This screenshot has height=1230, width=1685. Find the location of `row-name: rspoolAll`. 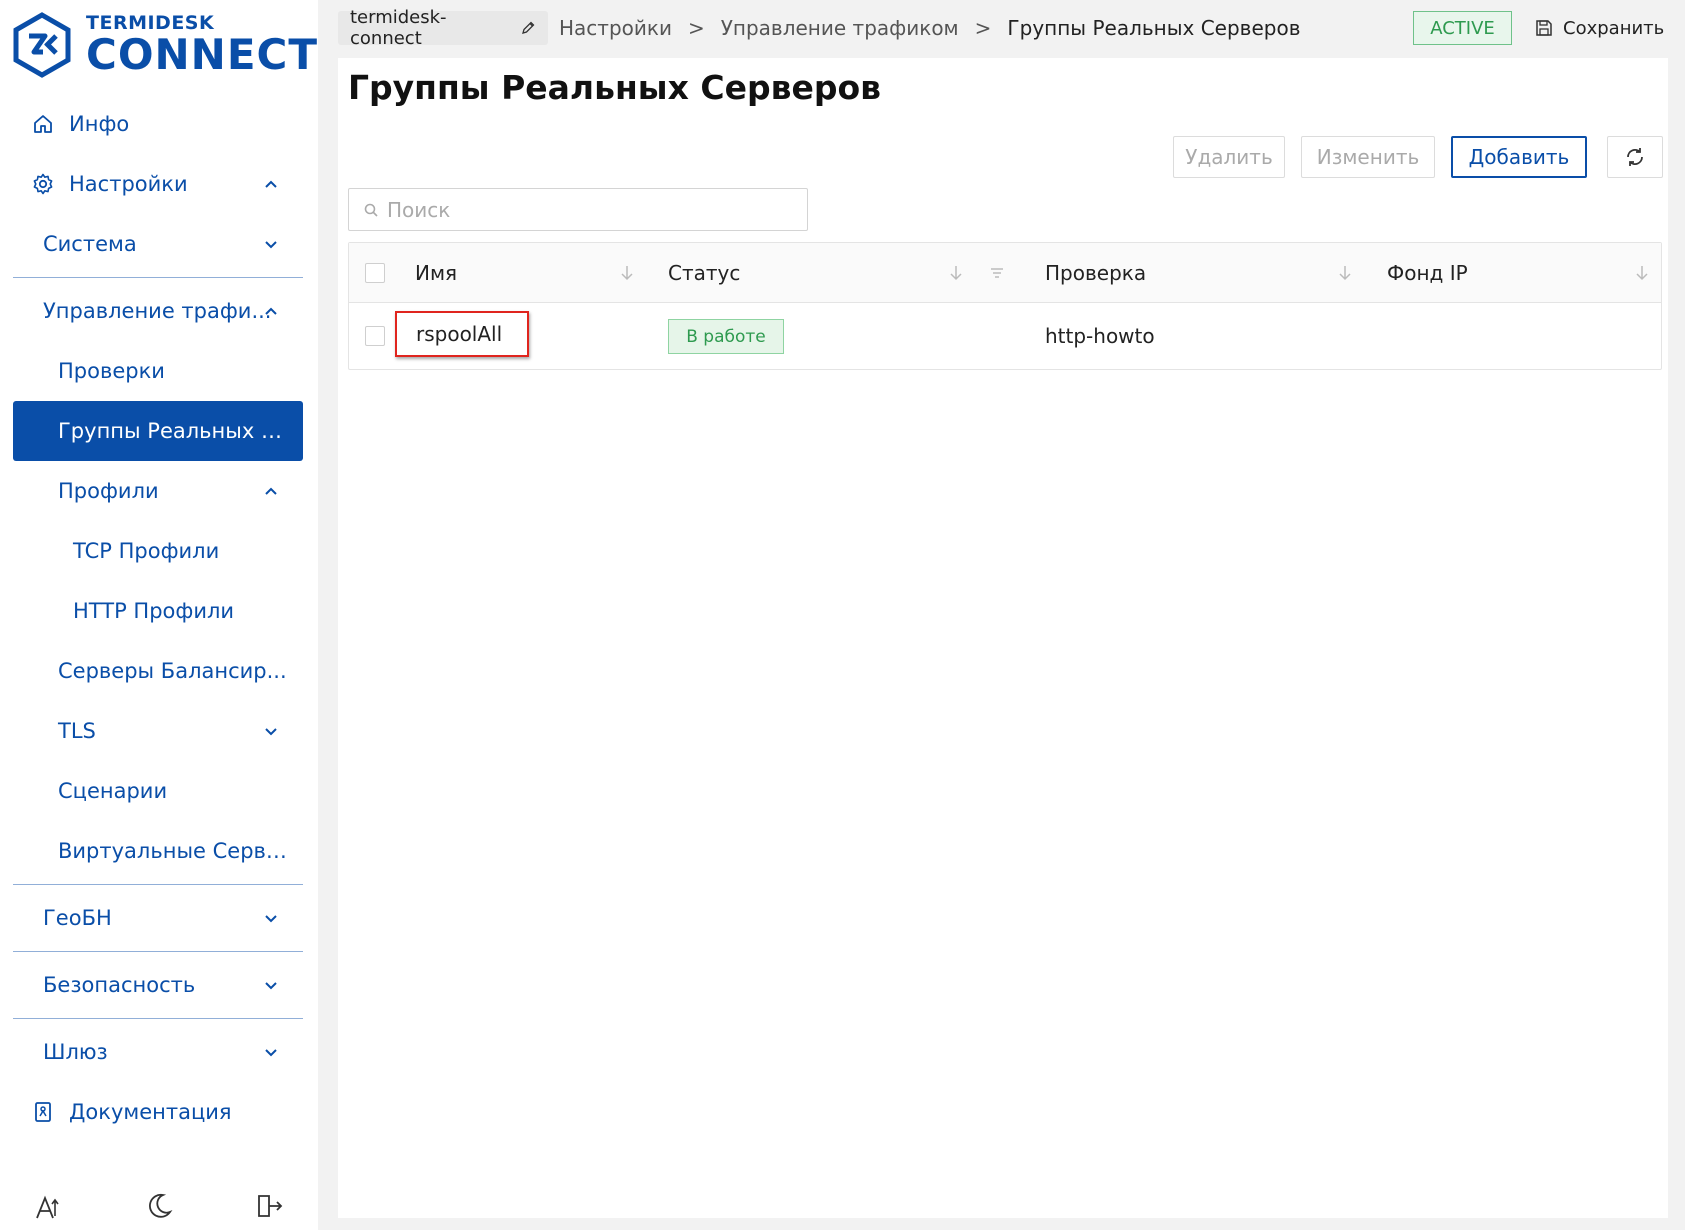

row-name: rspoolAll is located at coordinates (459, 334).